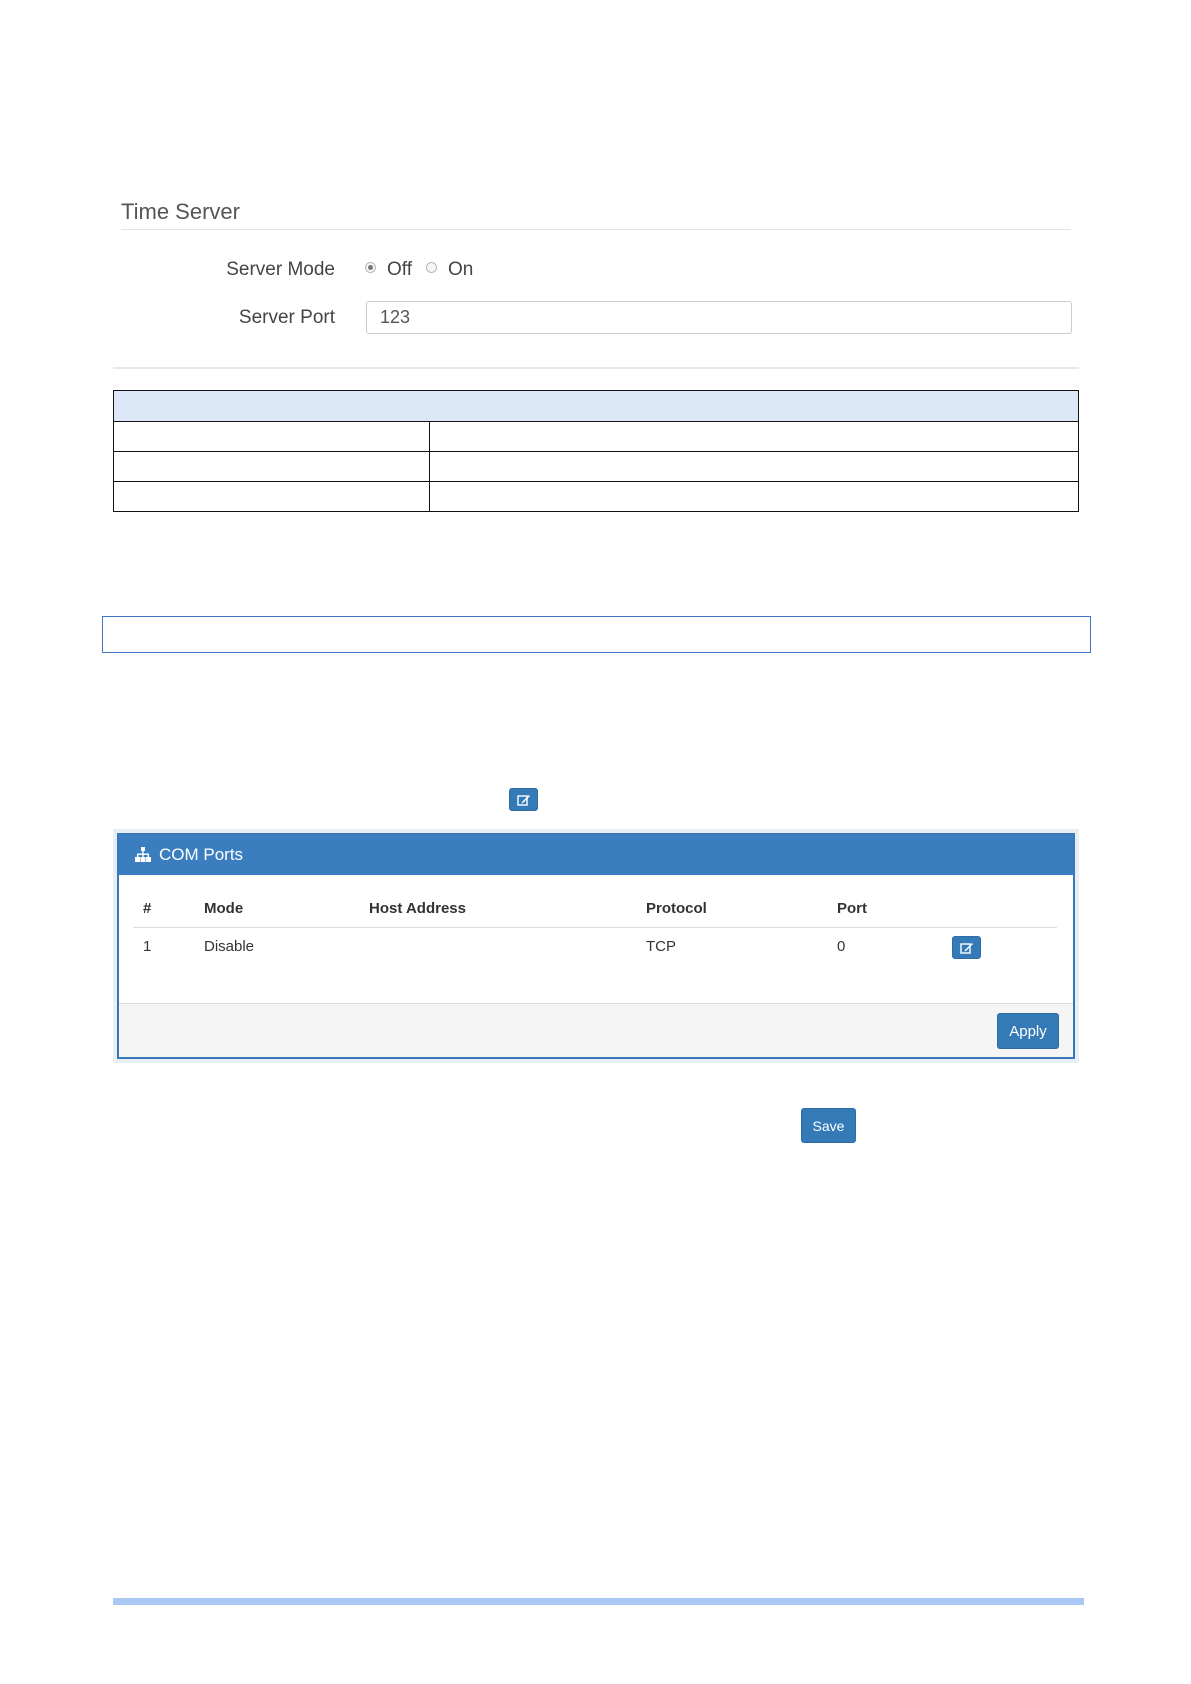 Image resolution: width=1191 pixels, height=1684 pixels. I want to click on server-mode-on-label: On, so click(460, 270).